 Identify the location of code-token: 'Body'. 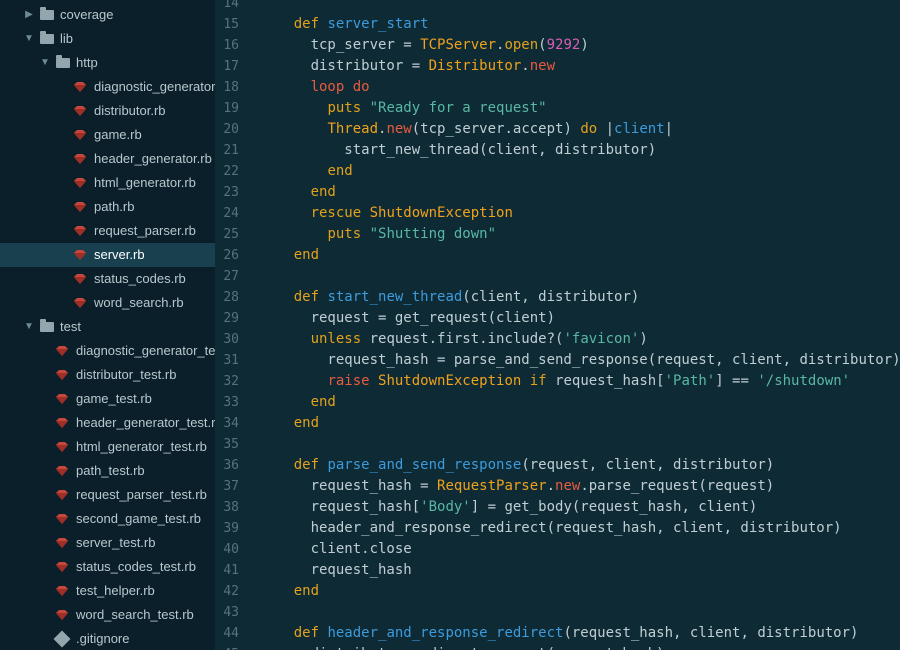
(445, 507).